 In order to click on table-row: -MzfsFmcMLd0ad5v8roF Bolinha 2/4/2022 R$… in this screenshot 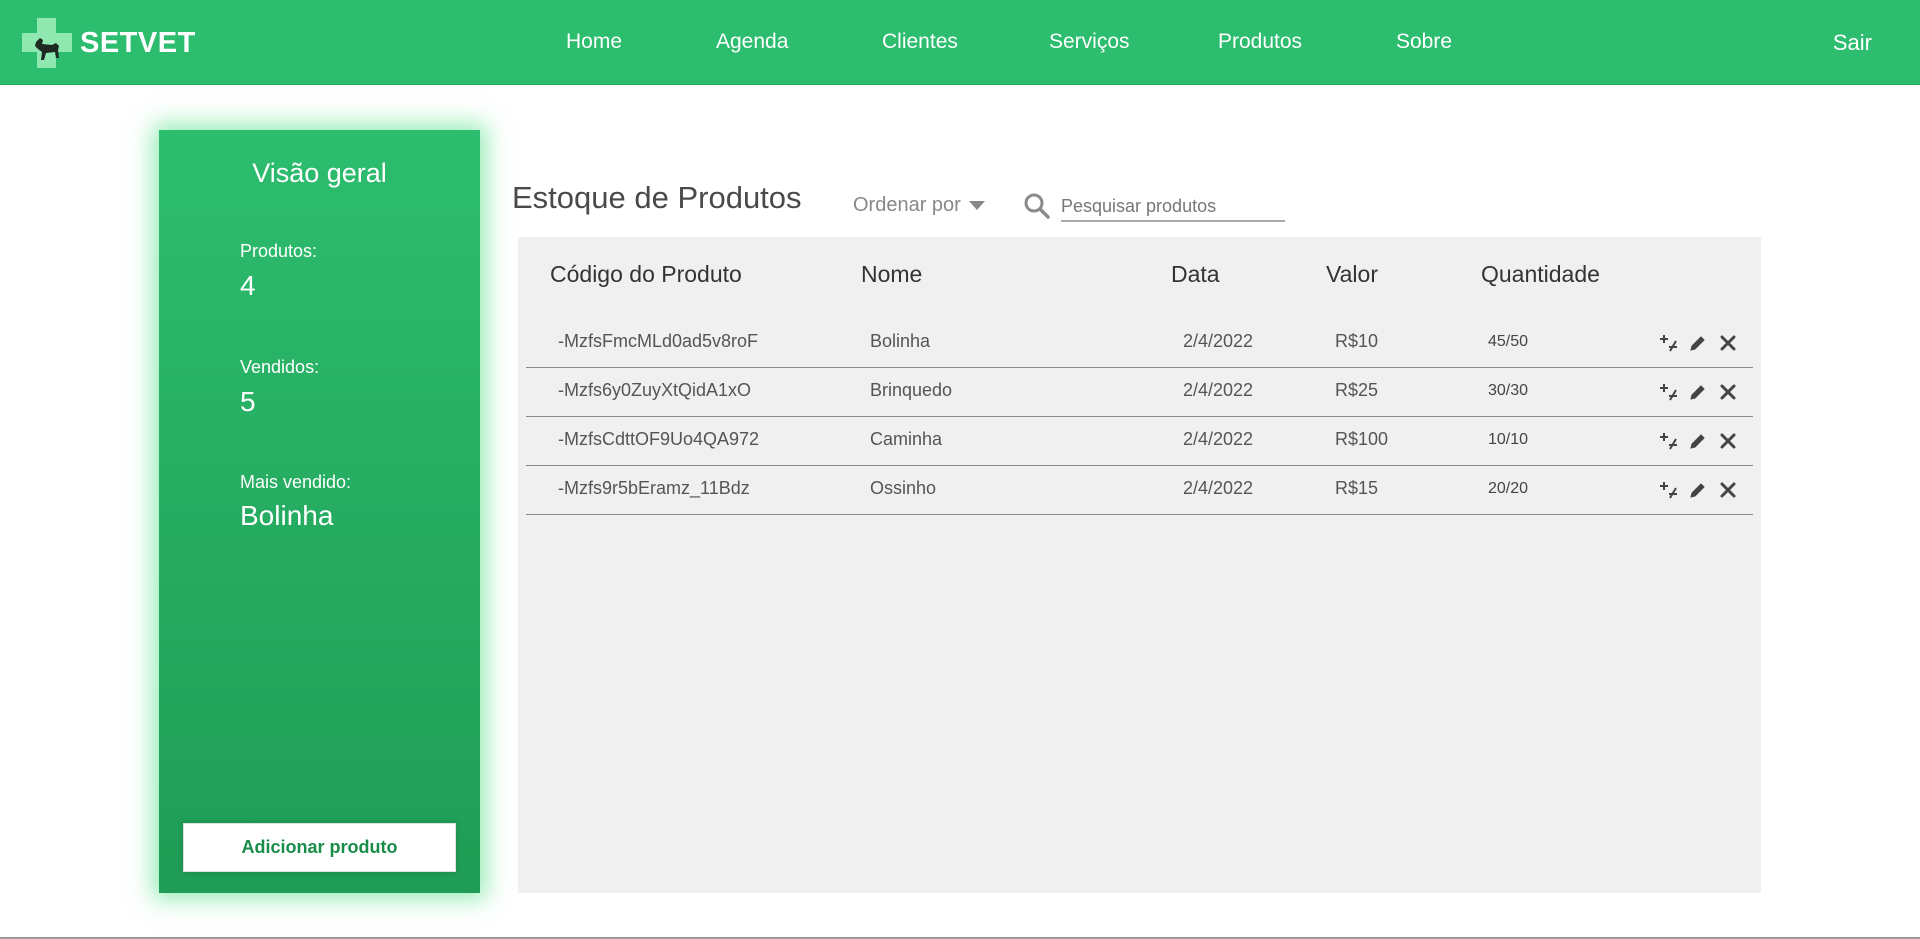, I will do `click(1139, 343)`.